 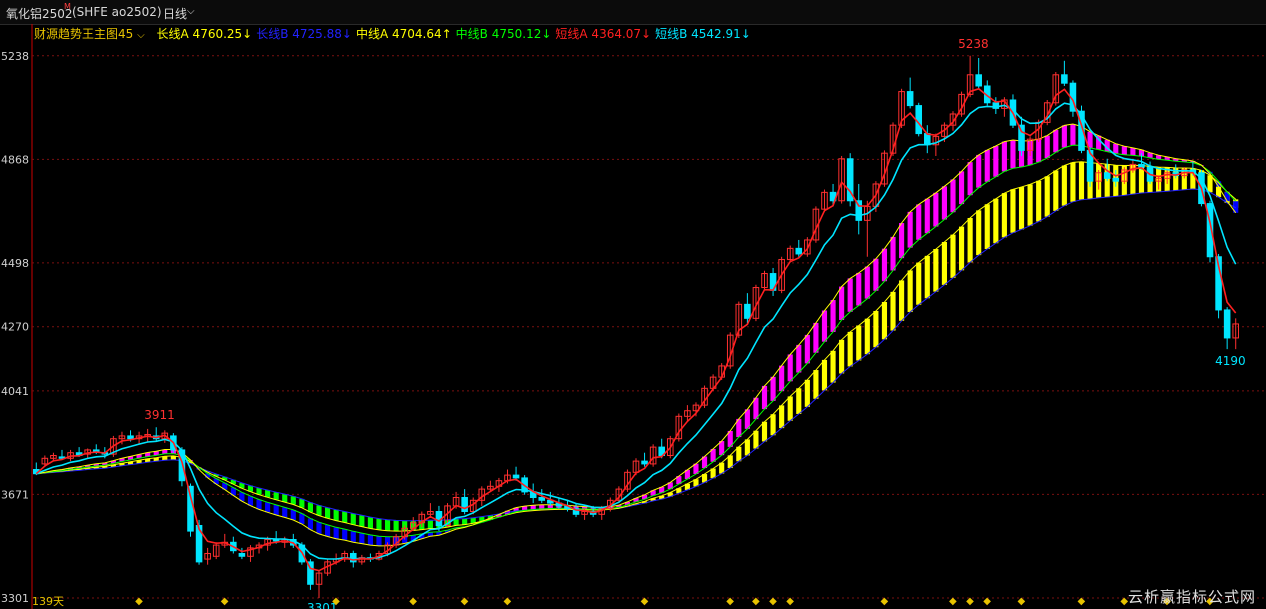 I want to click on y-tick-label: 4498, so click(x=15, y=263).